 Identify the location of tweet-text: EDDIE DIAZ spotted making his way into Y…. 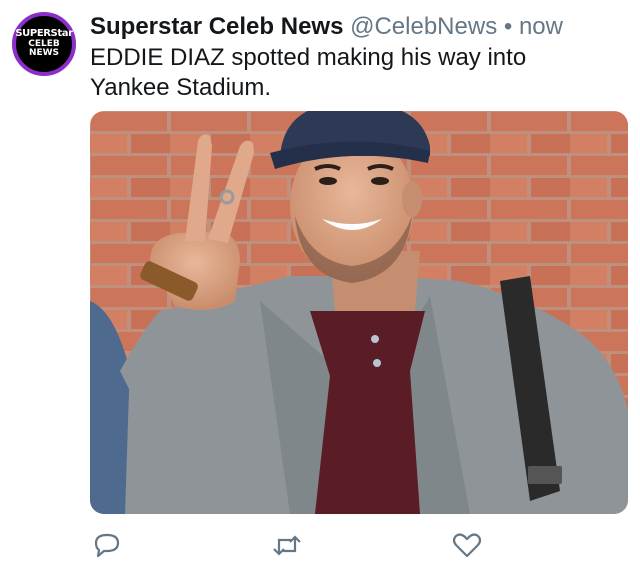
(308, 72).